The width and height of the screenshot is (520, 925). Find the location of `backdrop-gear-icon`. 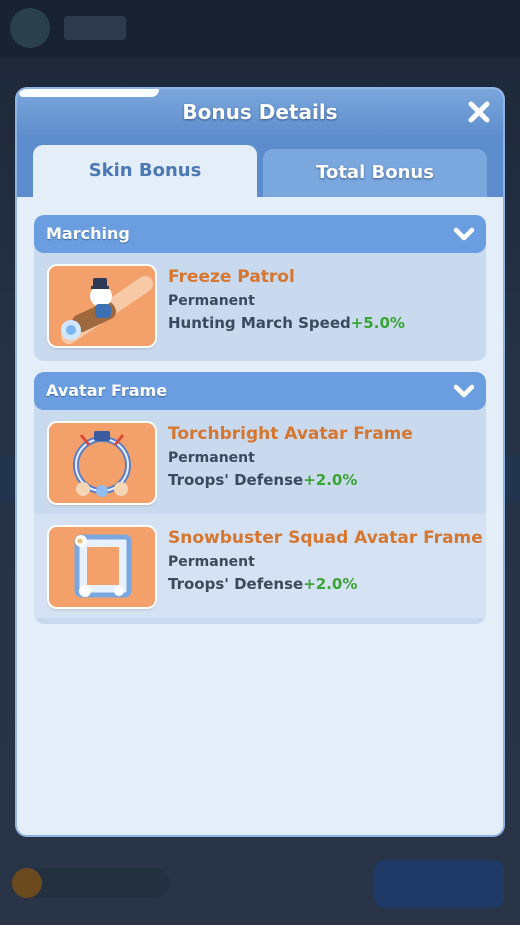

backdrop-gear-icon is located at coordinates (30, 28).